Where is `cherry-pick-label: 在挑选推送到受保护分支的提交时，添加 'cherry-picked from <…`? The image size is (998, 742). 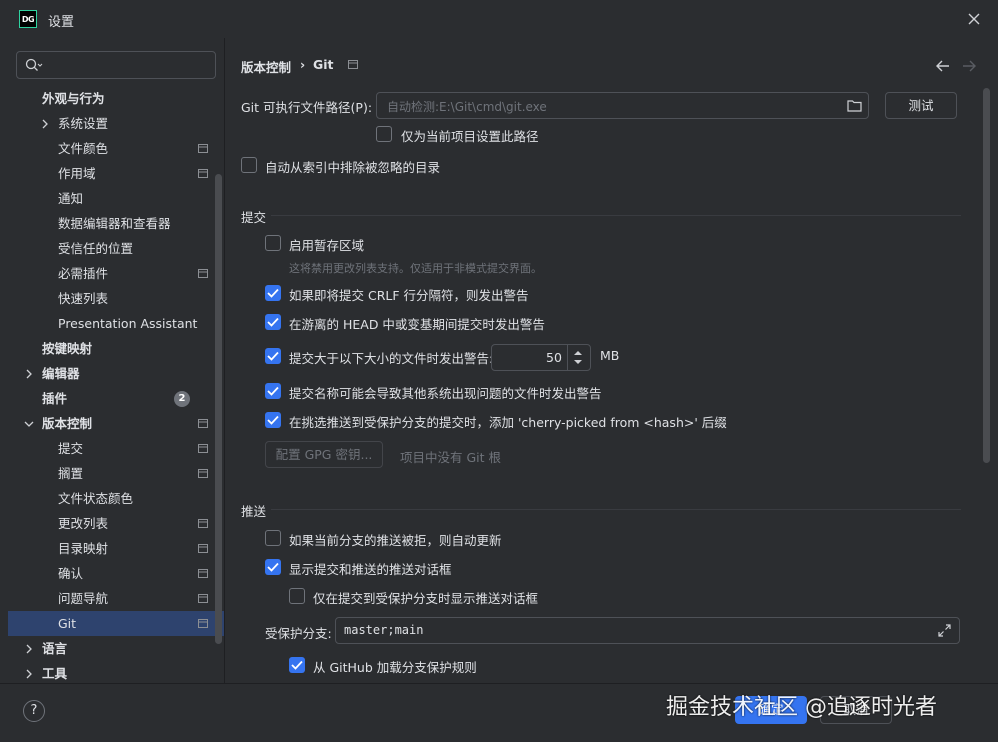 cherry-pick-label: 在挑选推送到受保护分支的提交时，添加 'cherry-picked from <… is located at coordinates (508, 422).